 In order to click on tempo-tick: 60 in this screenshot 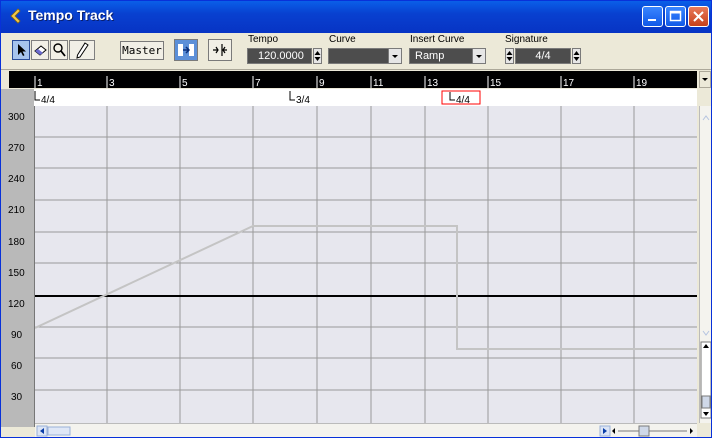, I will do `click(17, 366)`.